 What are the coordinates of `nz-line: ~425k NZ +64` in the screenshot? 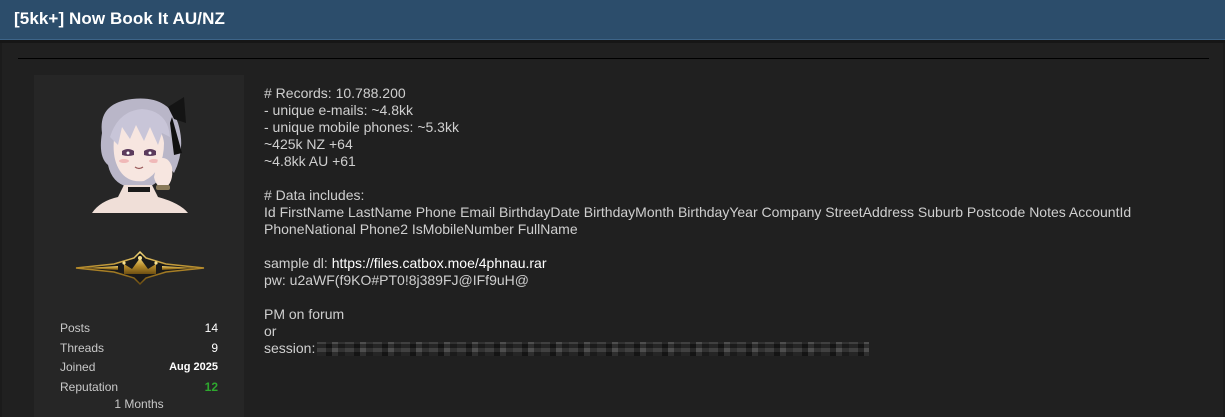 It's located at (308, 144).